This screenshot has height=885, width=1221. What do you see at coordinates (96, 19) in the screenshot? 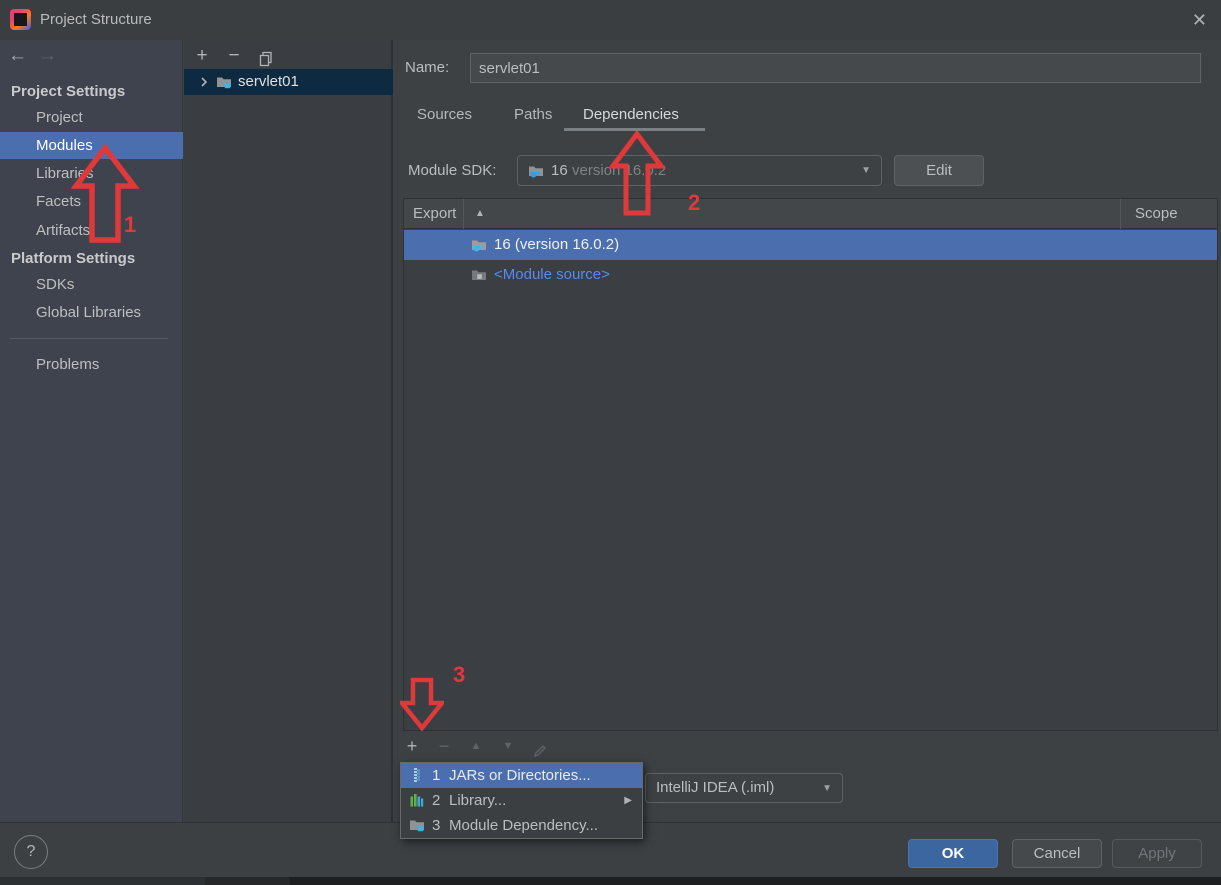
I see `dialog-title: Project Structure` at bounding box center [96, 19].